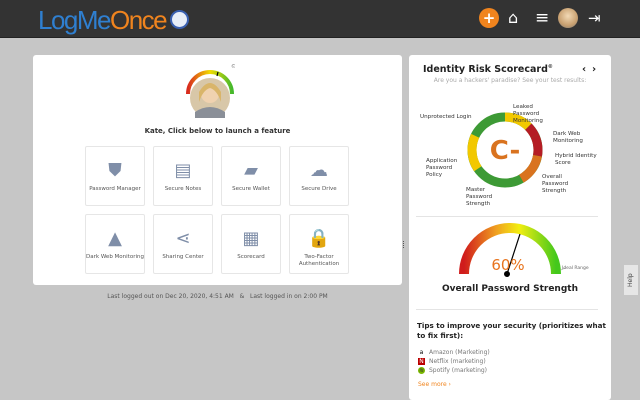 Image resolution: width=640 pixels, height=400 pixels. I want to click on see-more-link: See more ›, so click(434, 384).